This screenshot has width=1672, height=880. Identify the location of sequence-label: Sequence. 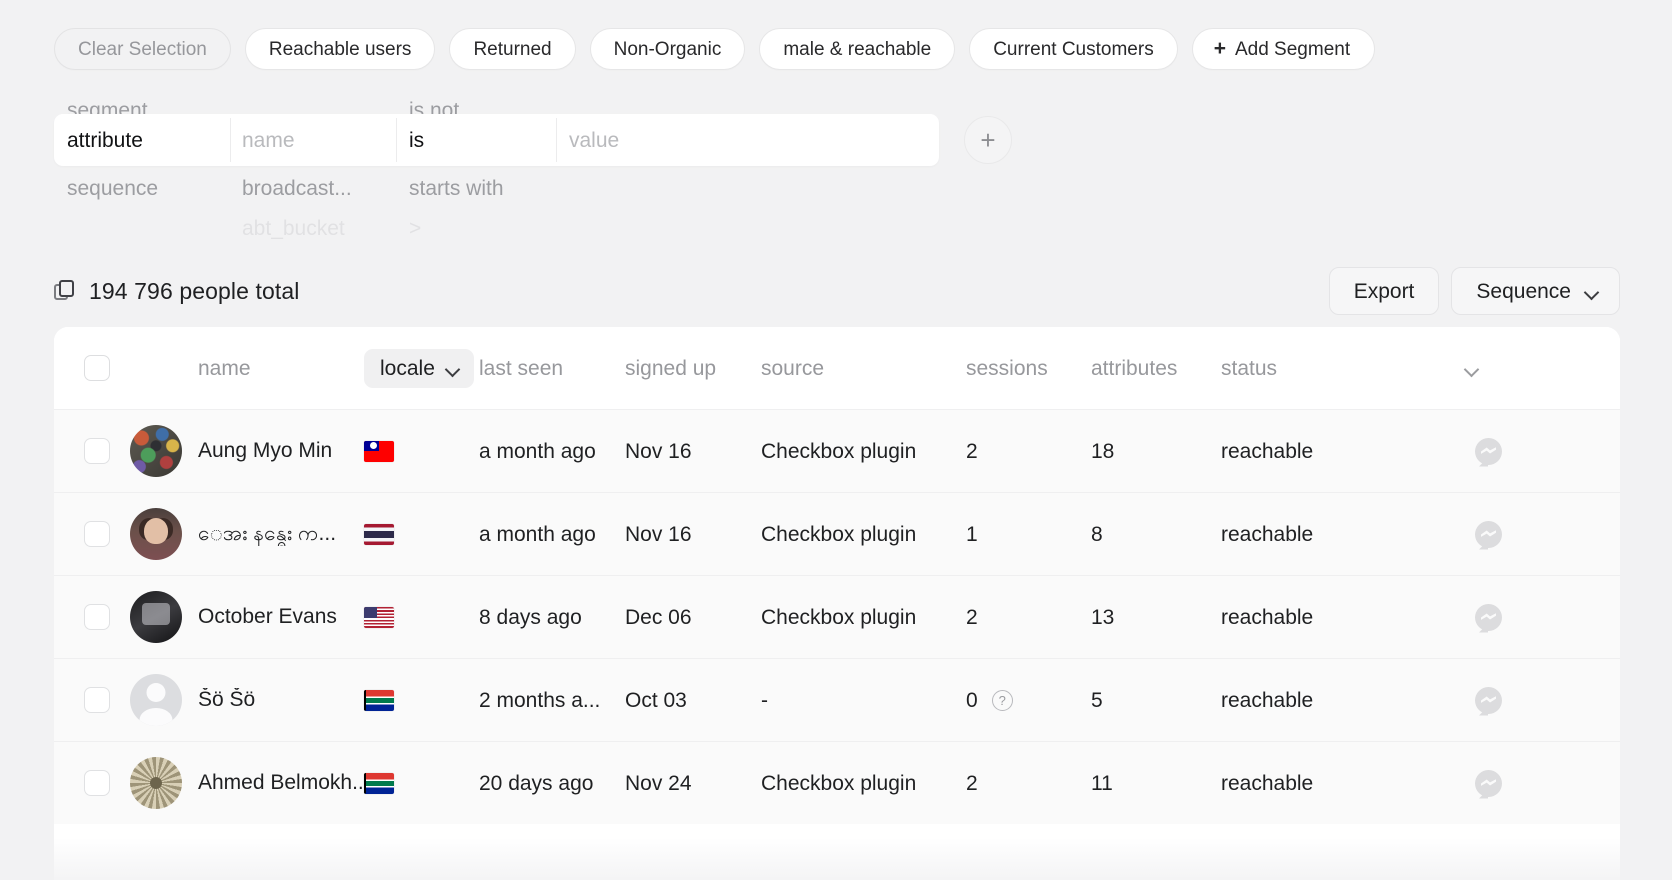
(1523, 291).